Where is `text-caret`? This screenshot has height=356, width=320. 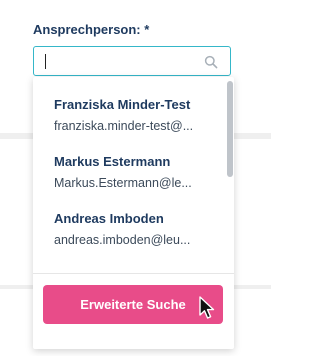 text-caret is located at coordinates (45, 61).